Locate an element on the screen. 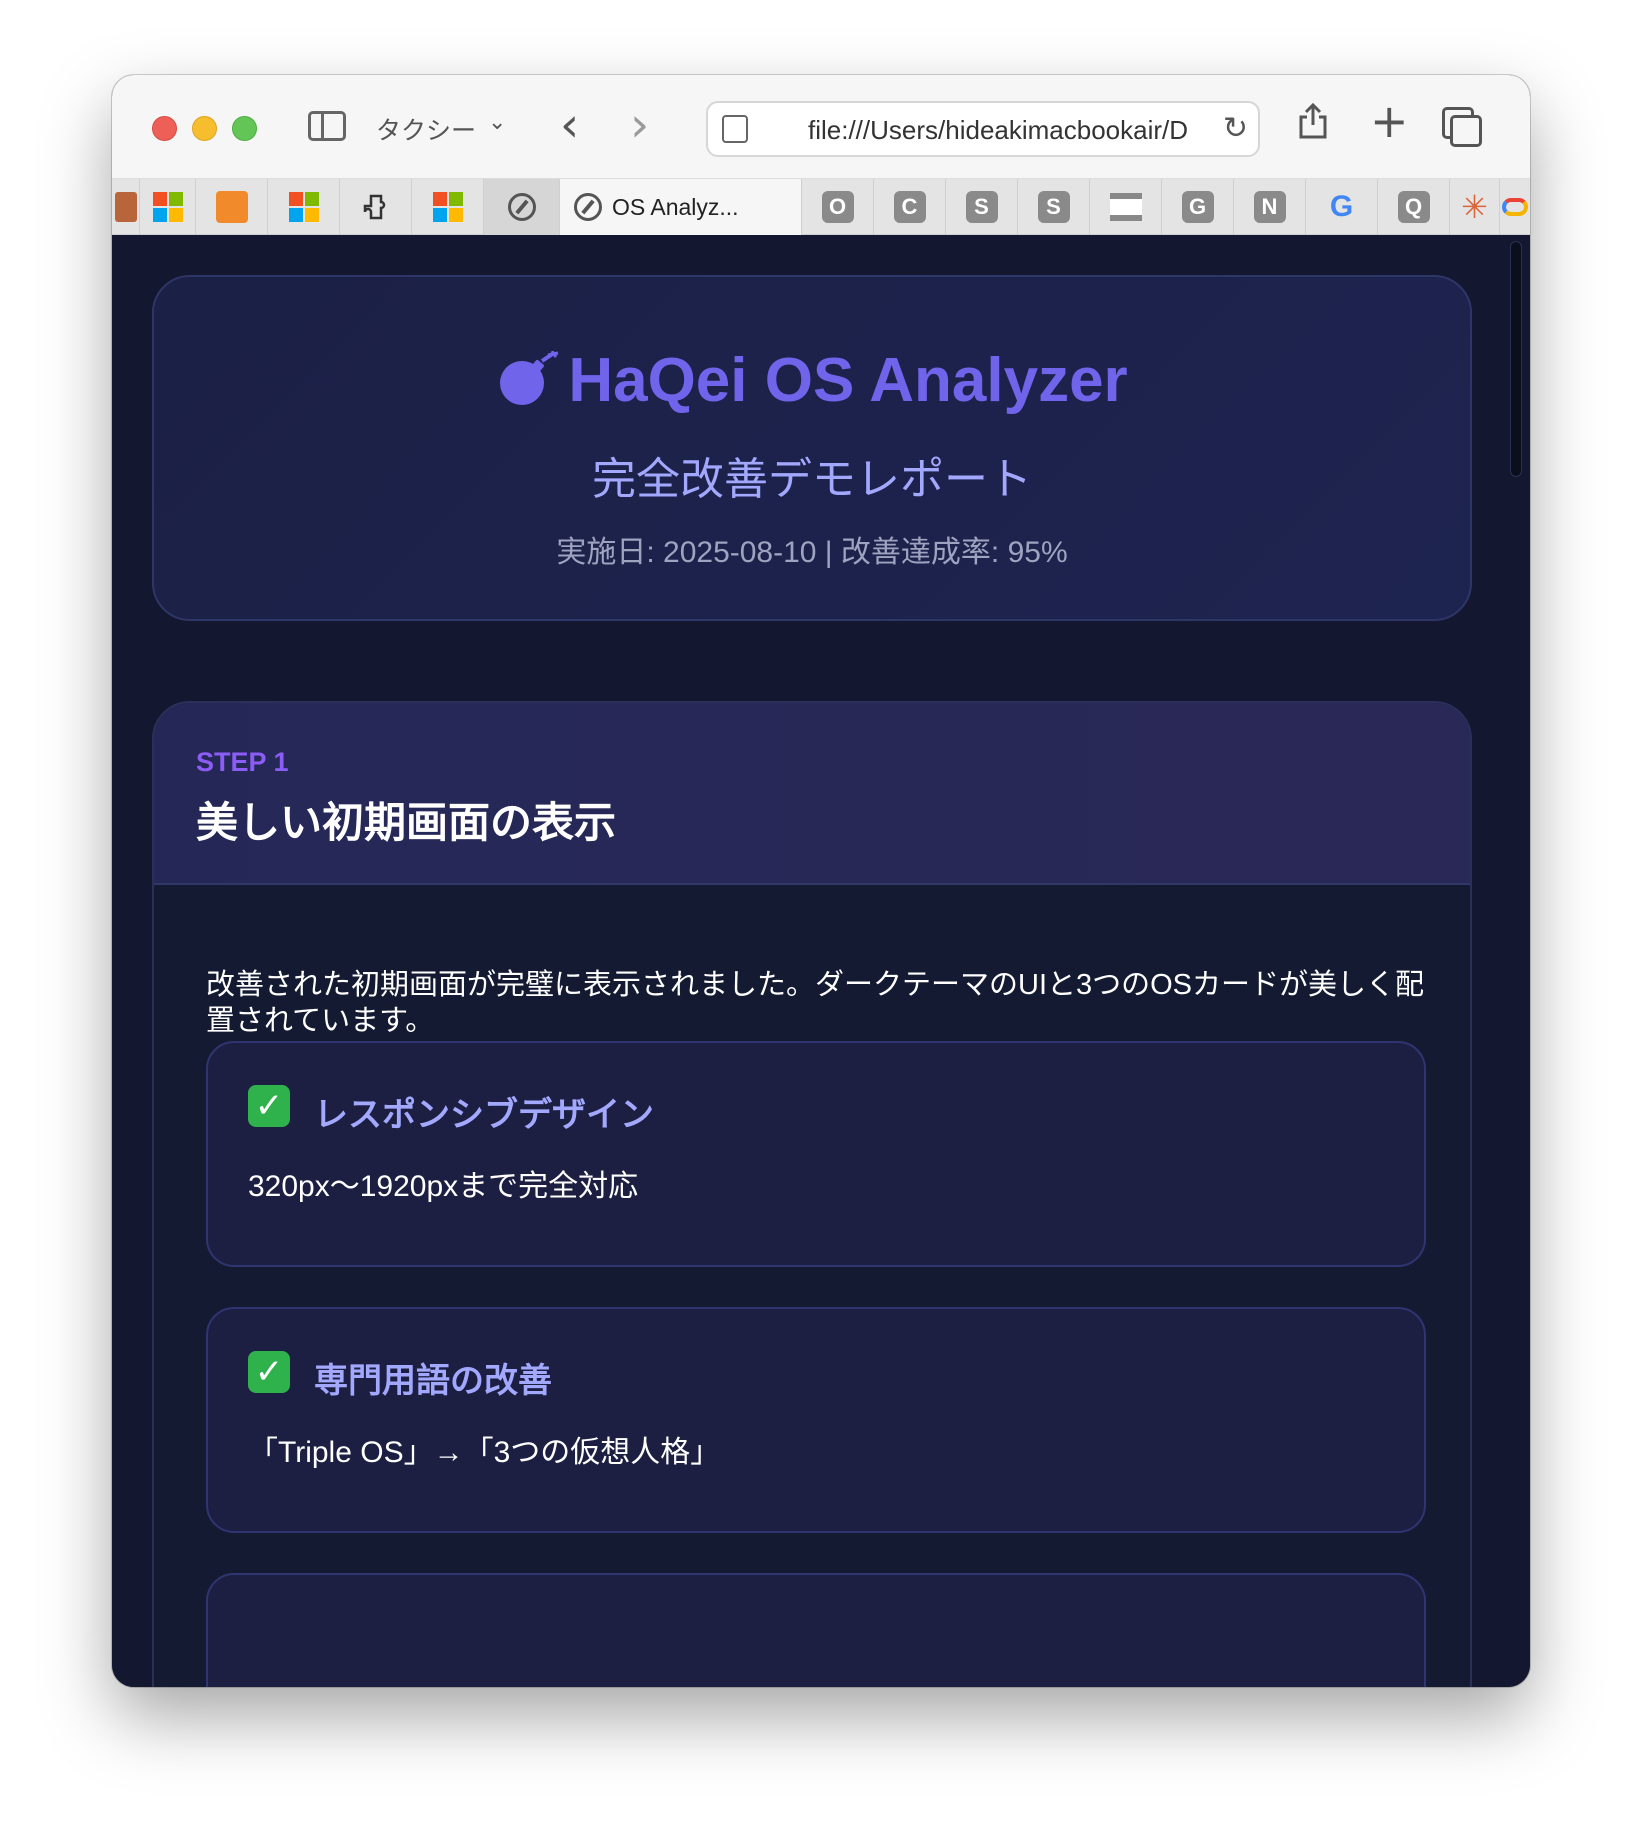 Image resolution: width=1642 pixels, height=1836 pixels. url-text: file:///Users/hideakimacbookair/D is located at coordinates (1003, 130).